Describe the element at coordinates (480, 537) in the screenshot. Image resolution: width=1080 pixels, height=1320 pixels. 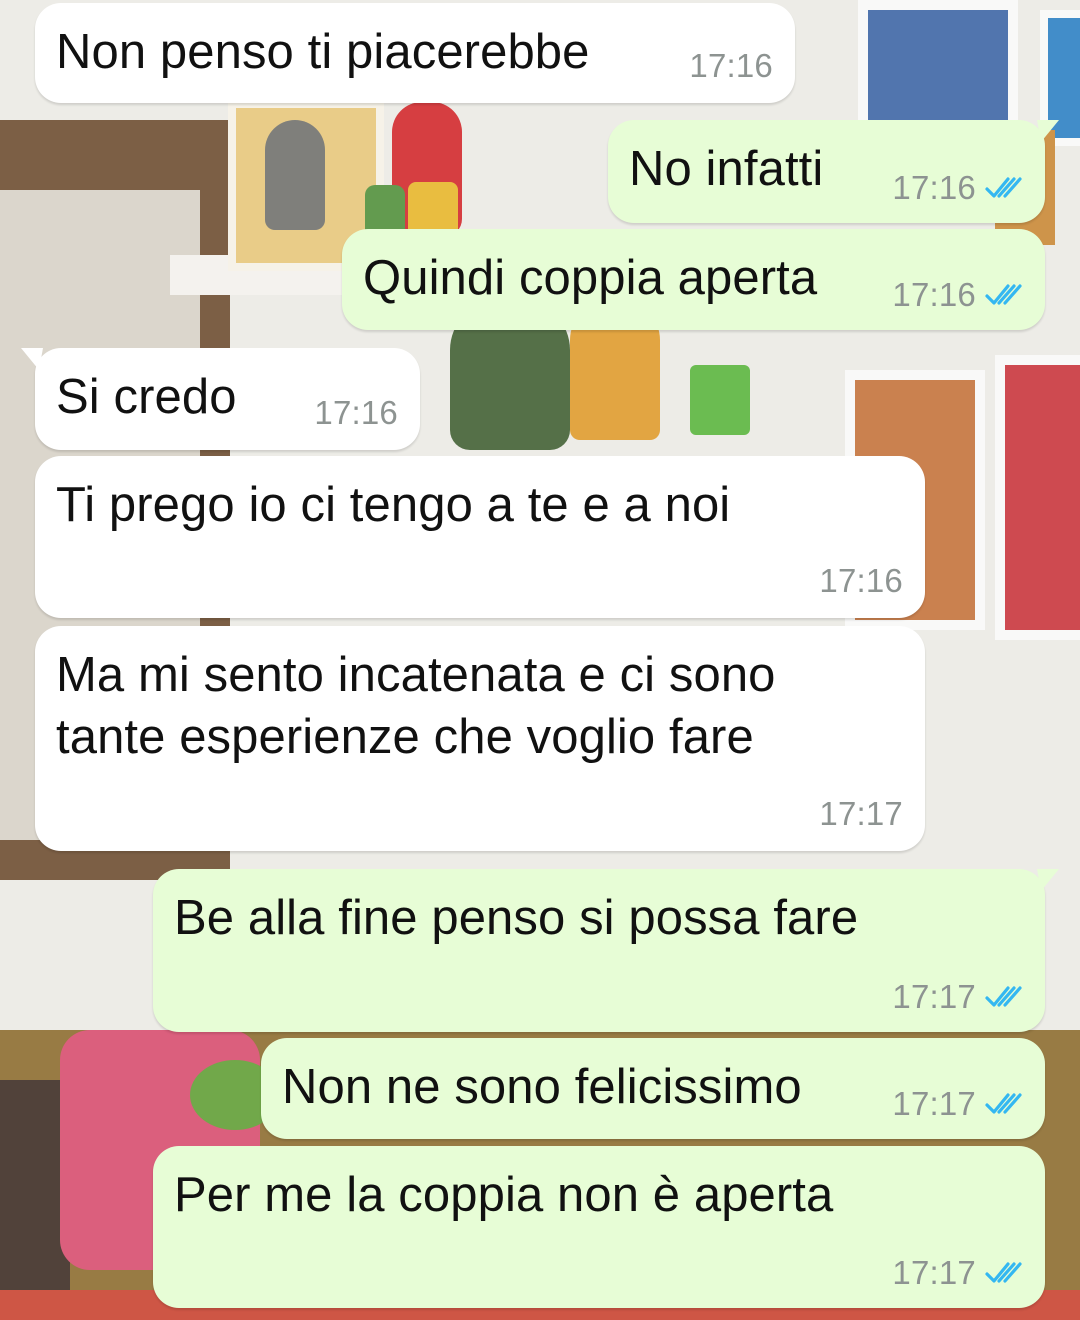
I see `message-bubble-incoming: Ti prego io ci tengo a te e a noi 17:16` at that location.